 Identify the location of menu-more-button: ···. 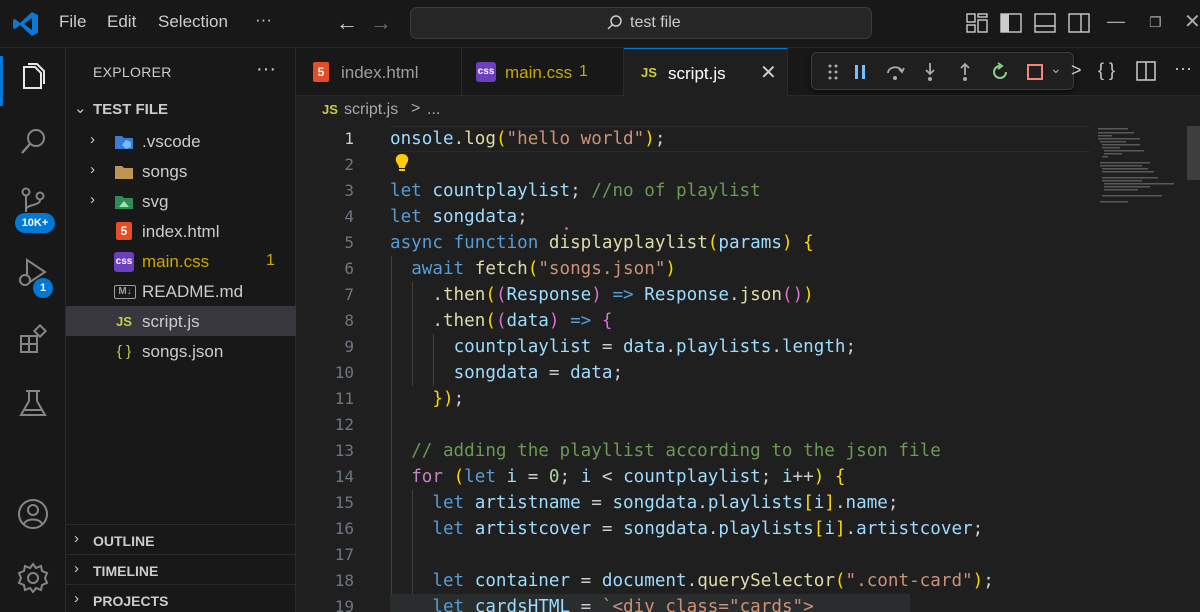
(263, 20).